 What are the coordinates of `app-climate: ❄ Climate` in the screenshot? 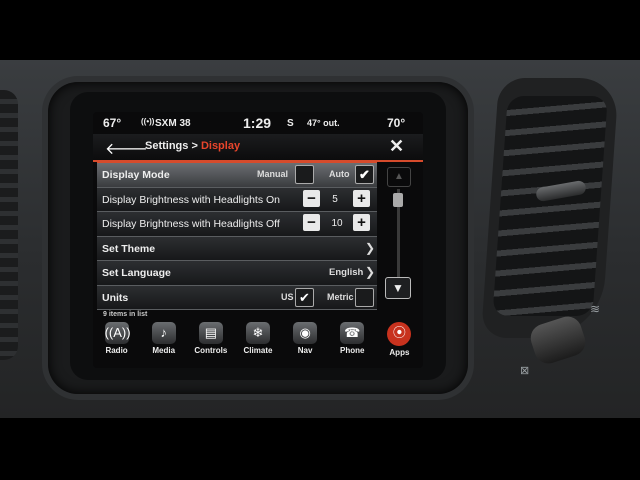 It's located at (257, 343).